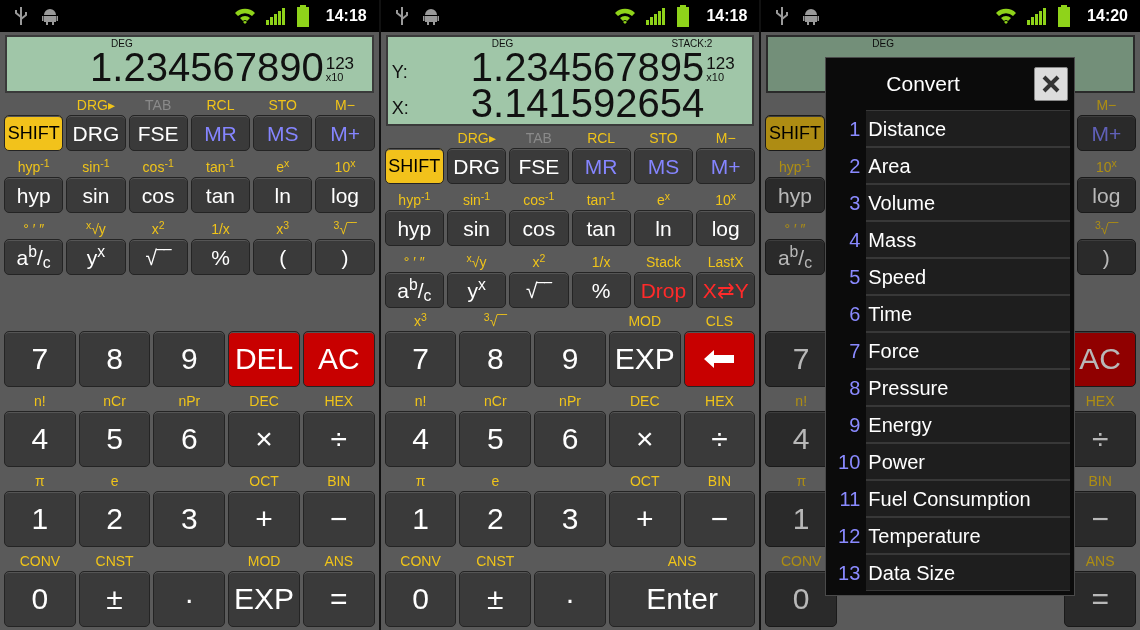  What do you see at coordinates (968, 128) in the screenshot?
I see `convert-option: Distance` at bounding box center [968, 128].